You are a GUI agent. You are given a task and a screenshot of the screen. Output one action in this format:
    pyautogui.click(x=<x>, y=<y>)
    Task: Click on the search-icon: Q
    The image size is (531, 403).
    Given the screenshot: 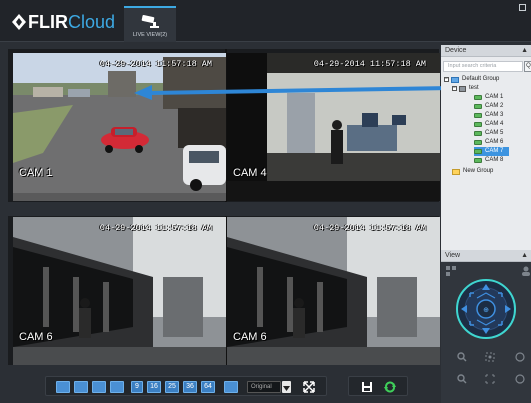 What is the action you would take?
    pyautogui.click(x=527, y=66)
    